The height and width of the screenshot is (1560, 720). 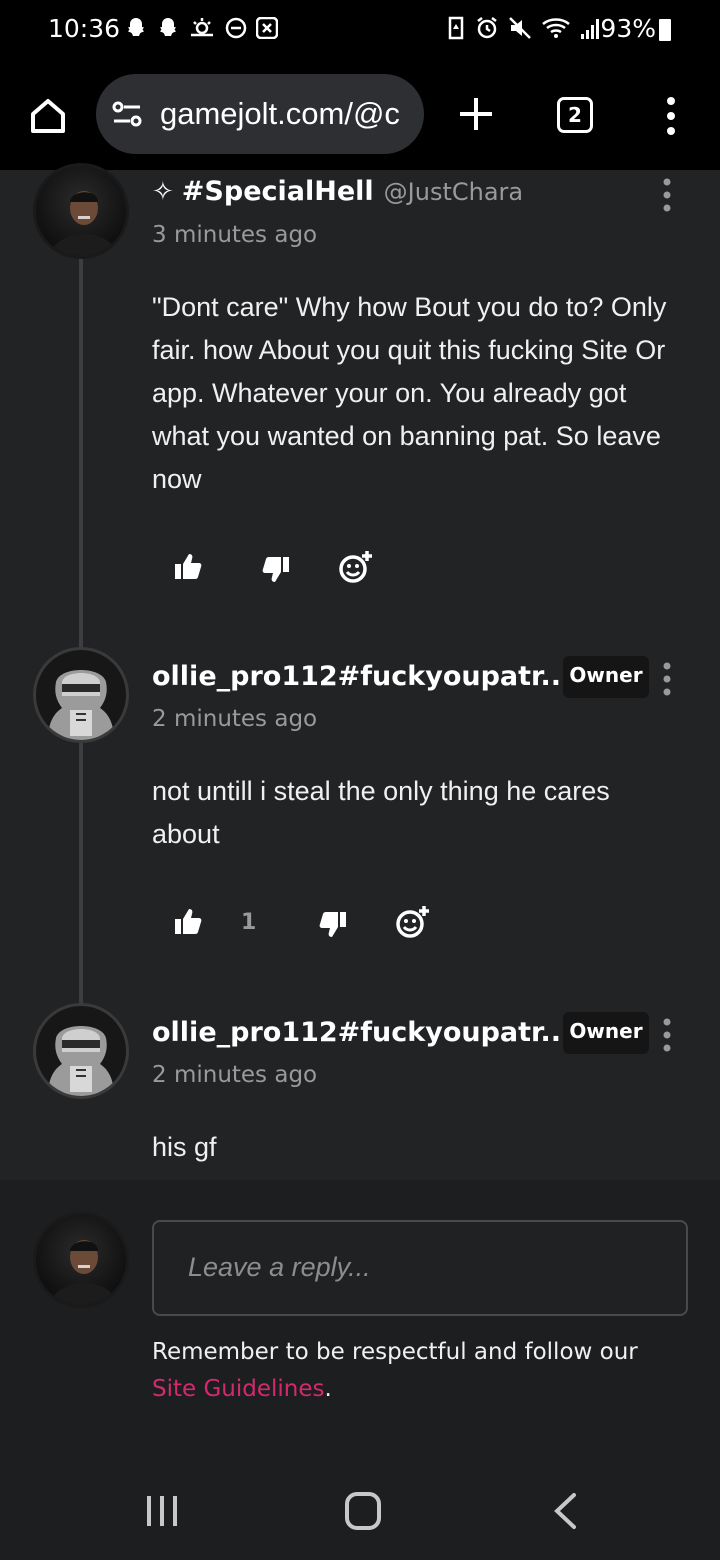 What do you see at coordinates (575, 115) in the screenshot?
I see `tab-switcher-button: 2` at bounding box center [575, 115].